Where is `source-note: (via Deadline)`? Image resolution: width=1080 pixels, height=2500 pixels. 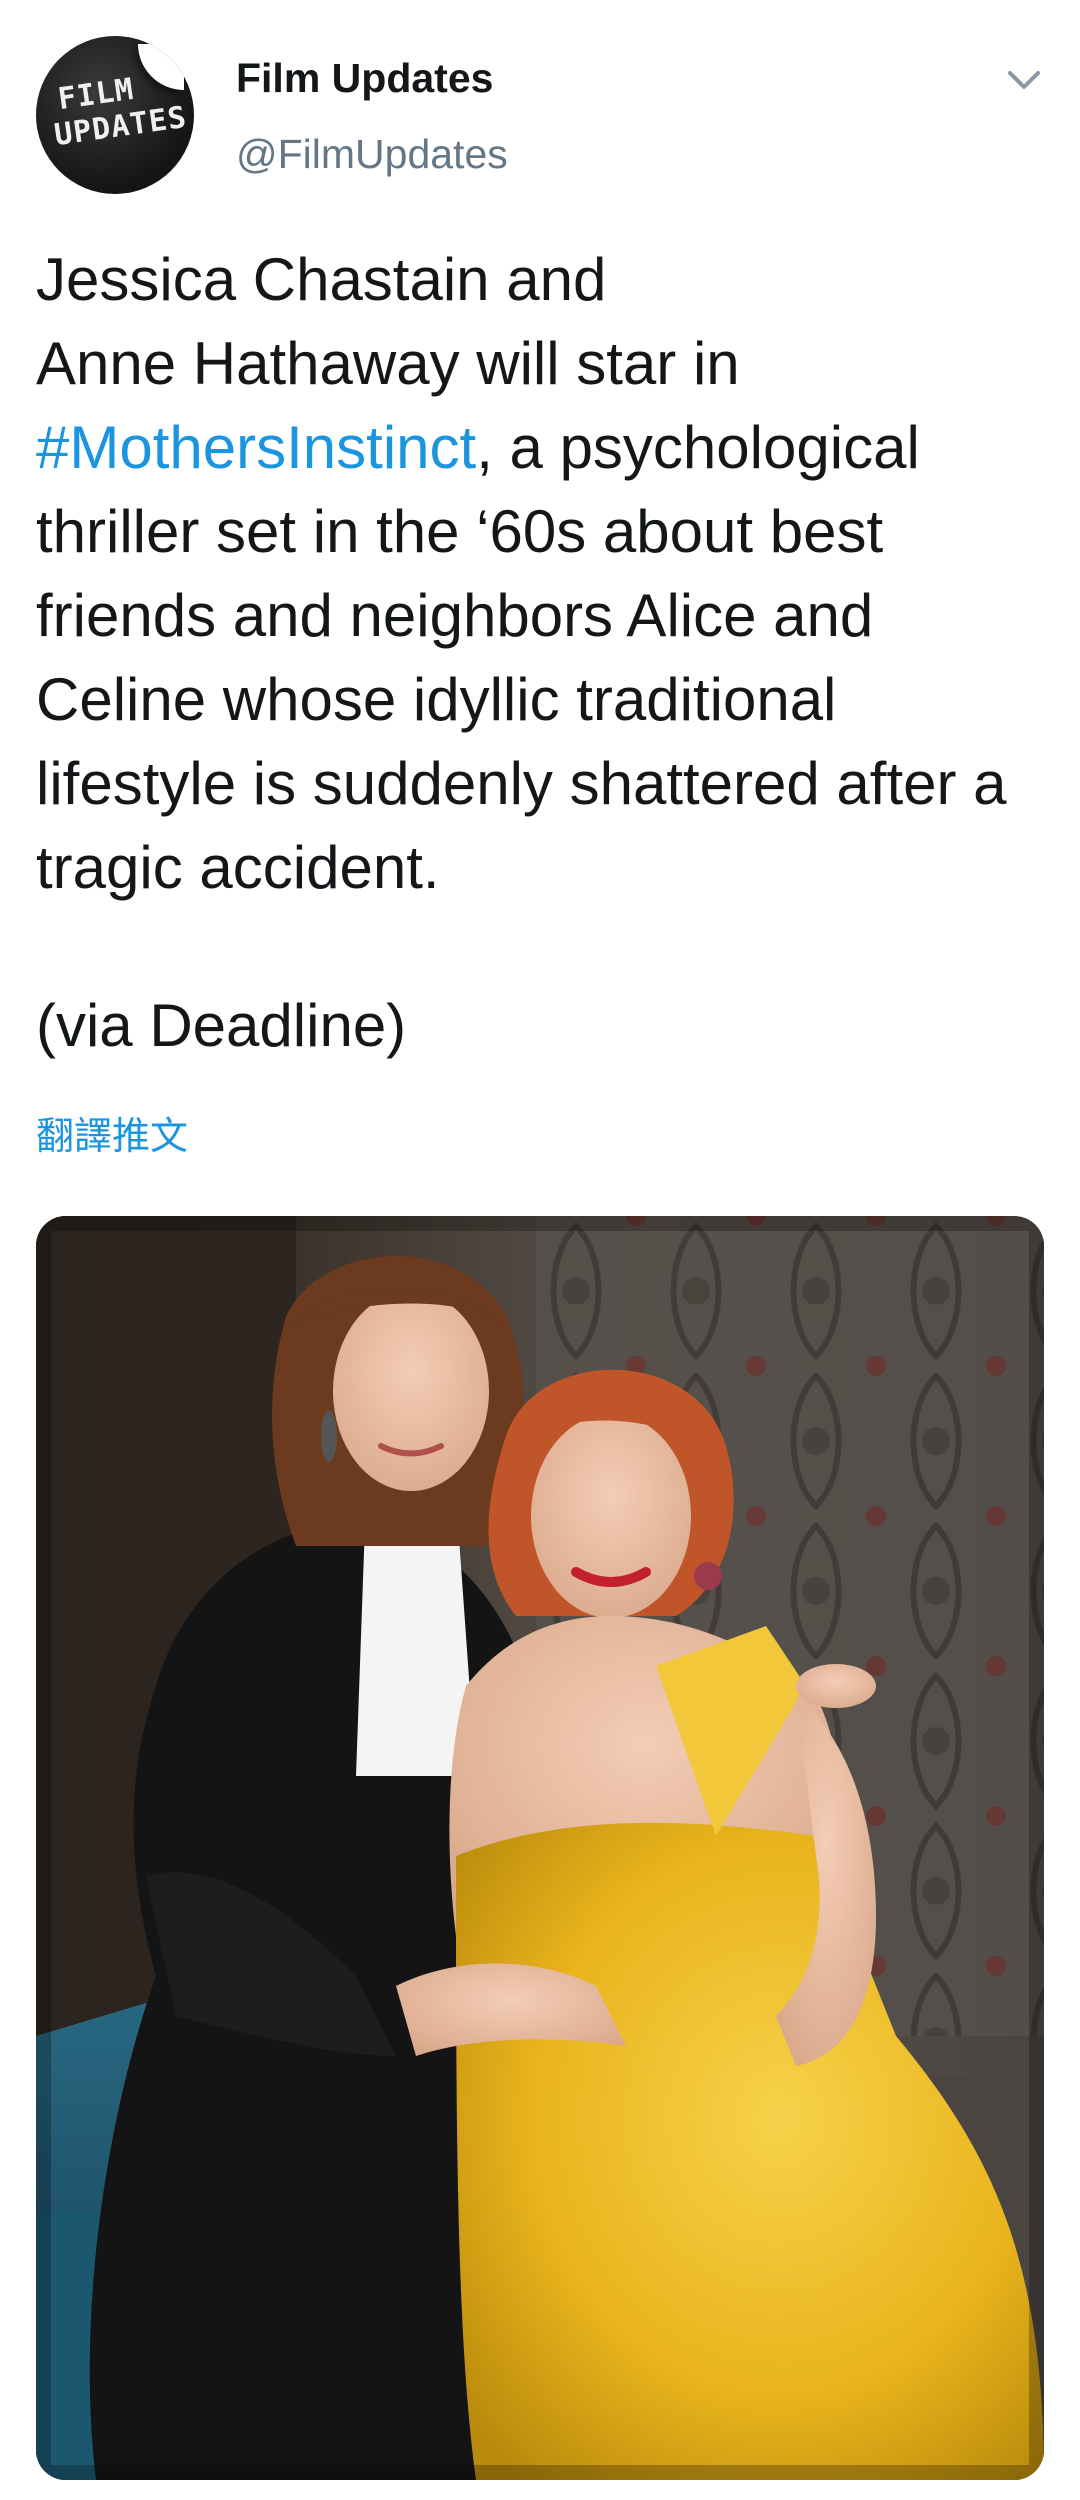 source-note: (via Deadline) is located at coordinates (221, 1025).